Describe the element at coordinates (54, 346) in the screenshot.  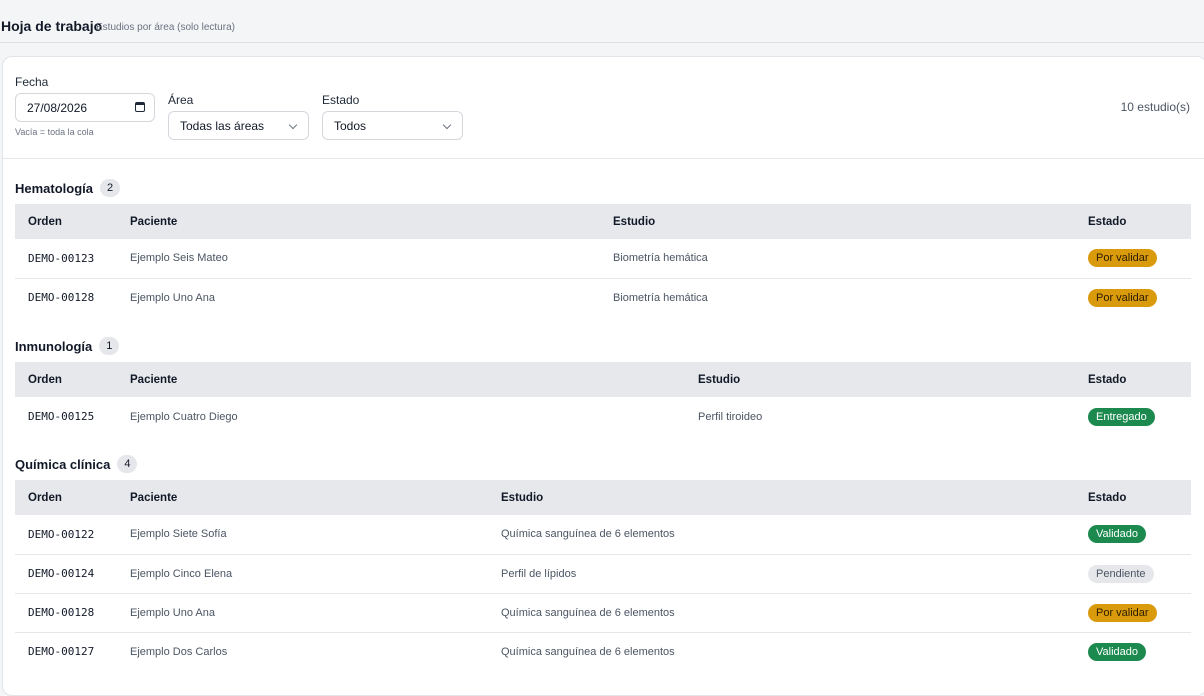
I see `section-name: Inmunología` at that location.